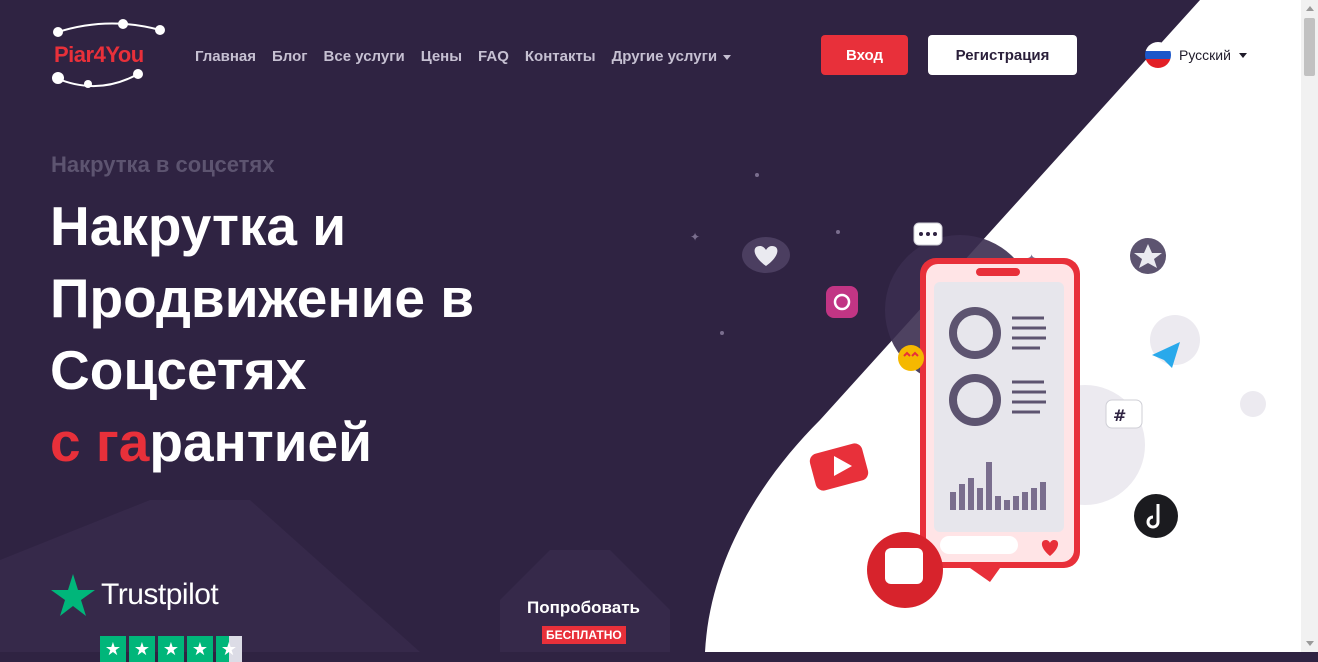 The height and width of the screenshot is (662, 1318). Describe the element at coordinates (583, 608) in the screenshot. I see `try-free-title: Попробовать` at that location.